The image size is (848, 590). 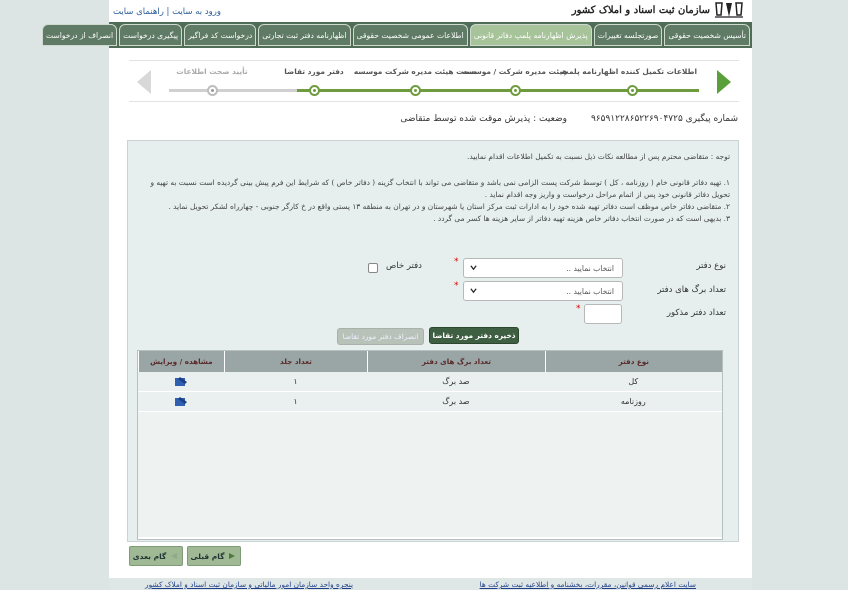 I want to click on column-header: نوع دفتر, so click(x=633, y=361).